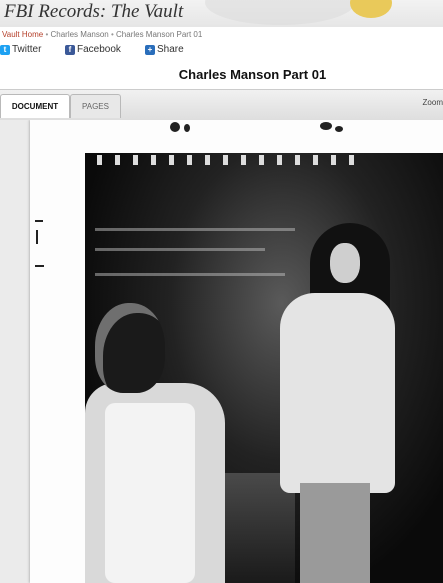 This screenshot has width=443, height=583. Describe the element at coordinates (130, 348) in the screenshot. I see `photo-figure-man-head` at that location.